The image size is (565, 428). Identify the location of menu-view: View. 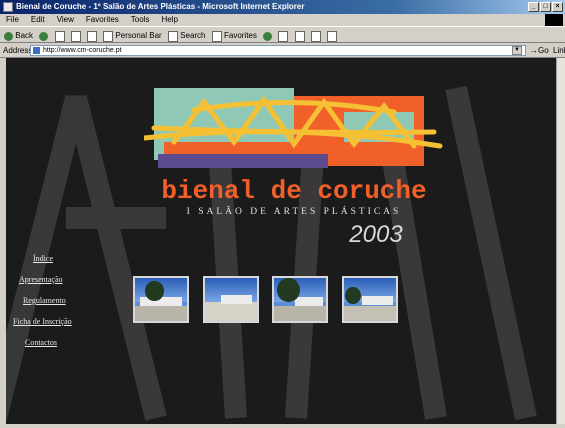
(65, 19).